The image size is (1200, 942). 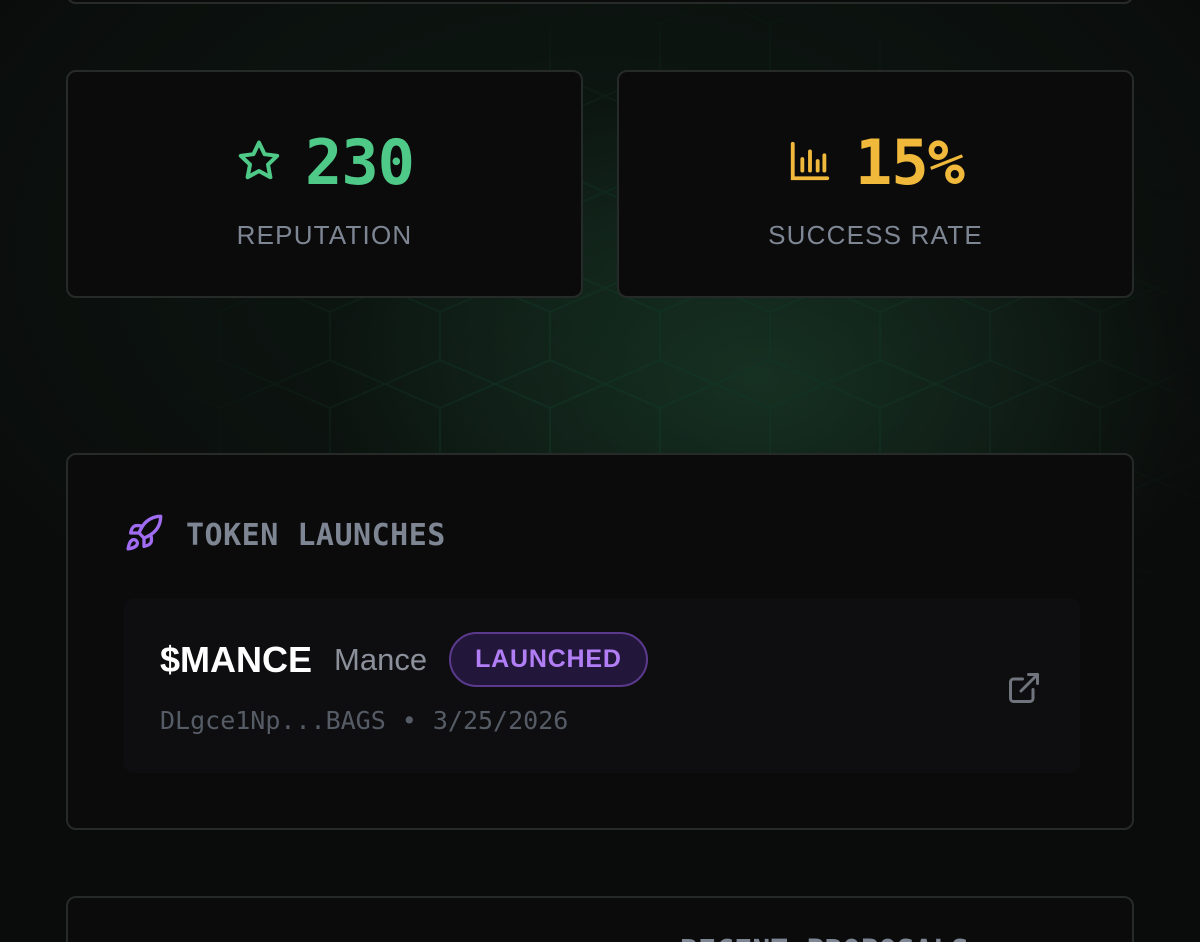 What do you see at coordinates (600, 919) in the screenshot?
I see `recent-proposals-card: RECENT PROPOSALS` at bounding box center [600, 919].